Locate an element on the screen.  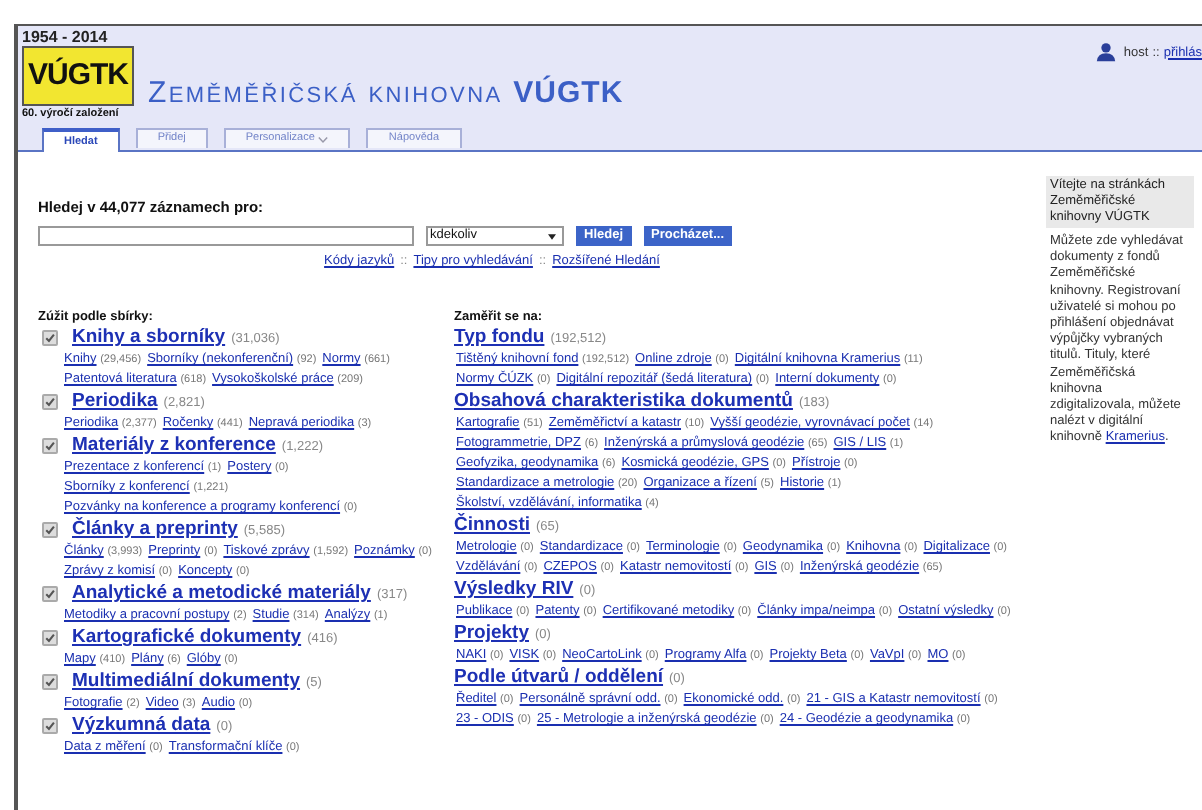
logo-years: 1954 - 2014 is located at coordinates (65, 37).